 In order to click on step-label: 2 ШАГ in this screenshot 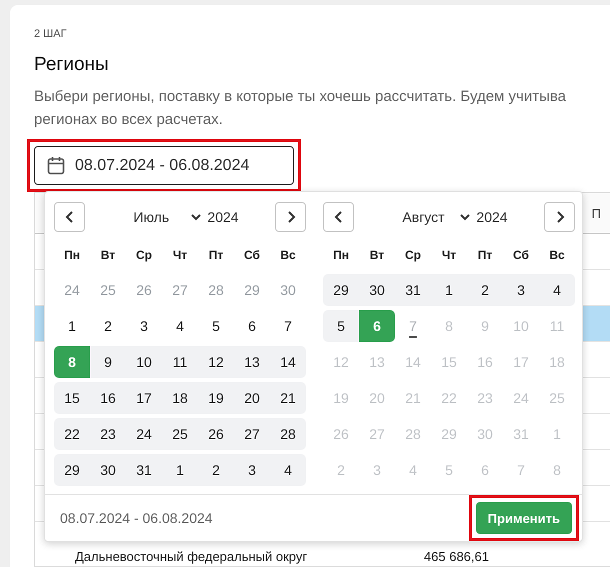, I will do `click(51, 34)`.